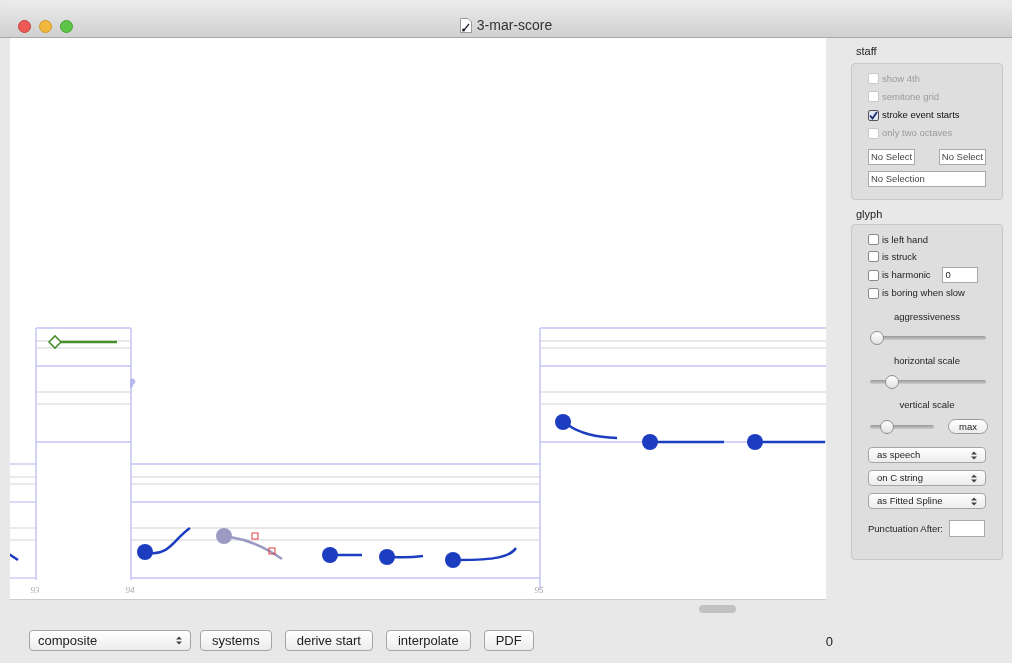 The image size is (1012, 663). Describe the element at coordinates (24, 26) in the screenshot. I see `close-button` at that location.